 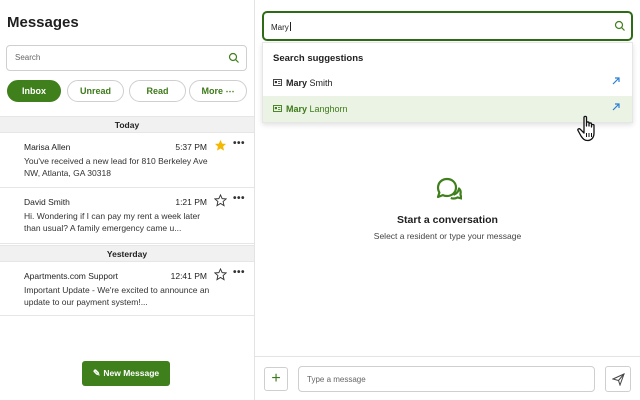 I want to click on message-input-placeholder: Type a message, so click(x=336, y=379).